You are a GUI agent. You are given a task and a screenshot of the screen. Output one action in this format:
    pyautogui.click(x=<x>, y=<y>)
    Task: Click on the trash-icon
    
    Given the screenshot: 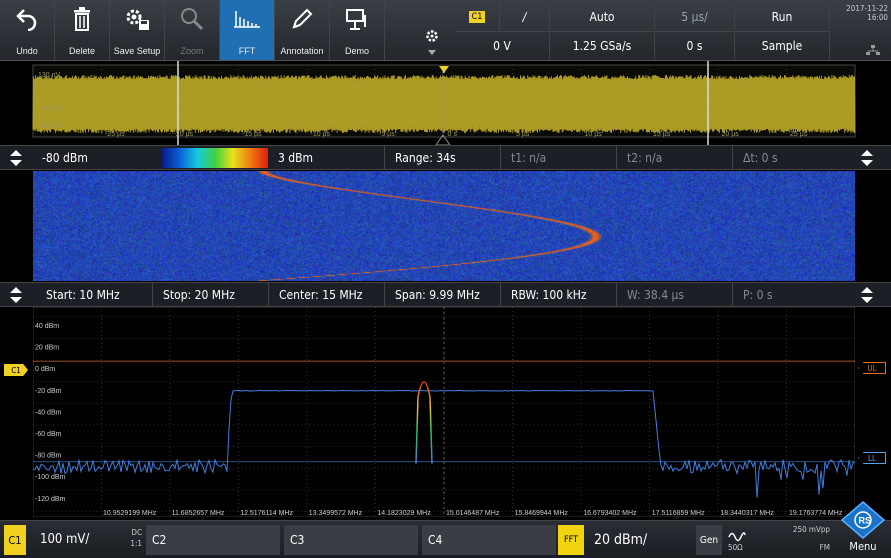 What is the action you would take?
    pyautogui.click(x=82, y=20)
    